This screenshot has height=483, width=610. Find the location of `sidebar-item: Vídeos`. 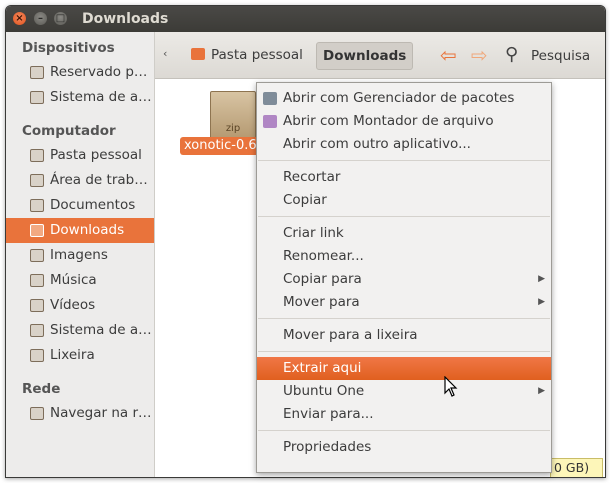

sidebar-item: Vídeos is located at coordinates (80, 305).